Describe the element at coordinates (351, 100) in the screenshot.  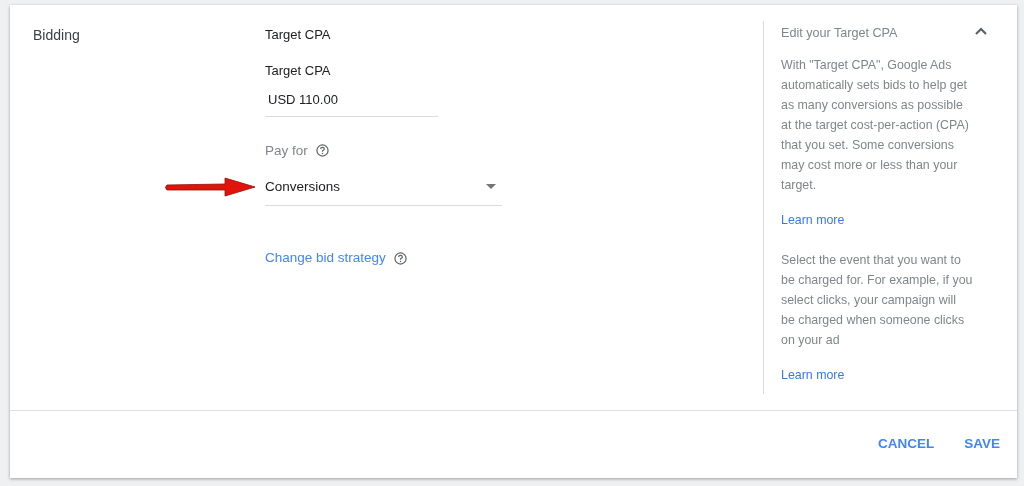
I see `input-field: USD 110.00` at that location.